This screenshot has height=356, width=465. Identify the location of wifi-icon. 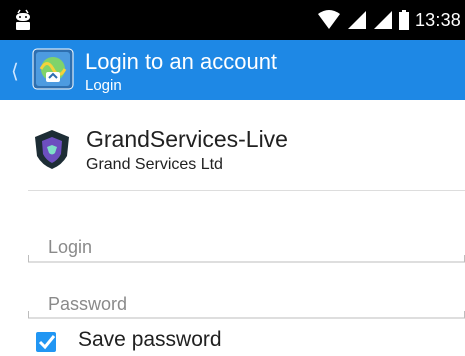
(328, 19).